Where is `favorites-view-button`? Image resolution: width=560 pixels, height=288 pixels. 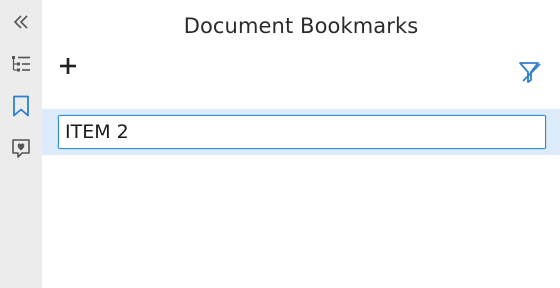
favorites-view-button is located at coordinates (21, 148).